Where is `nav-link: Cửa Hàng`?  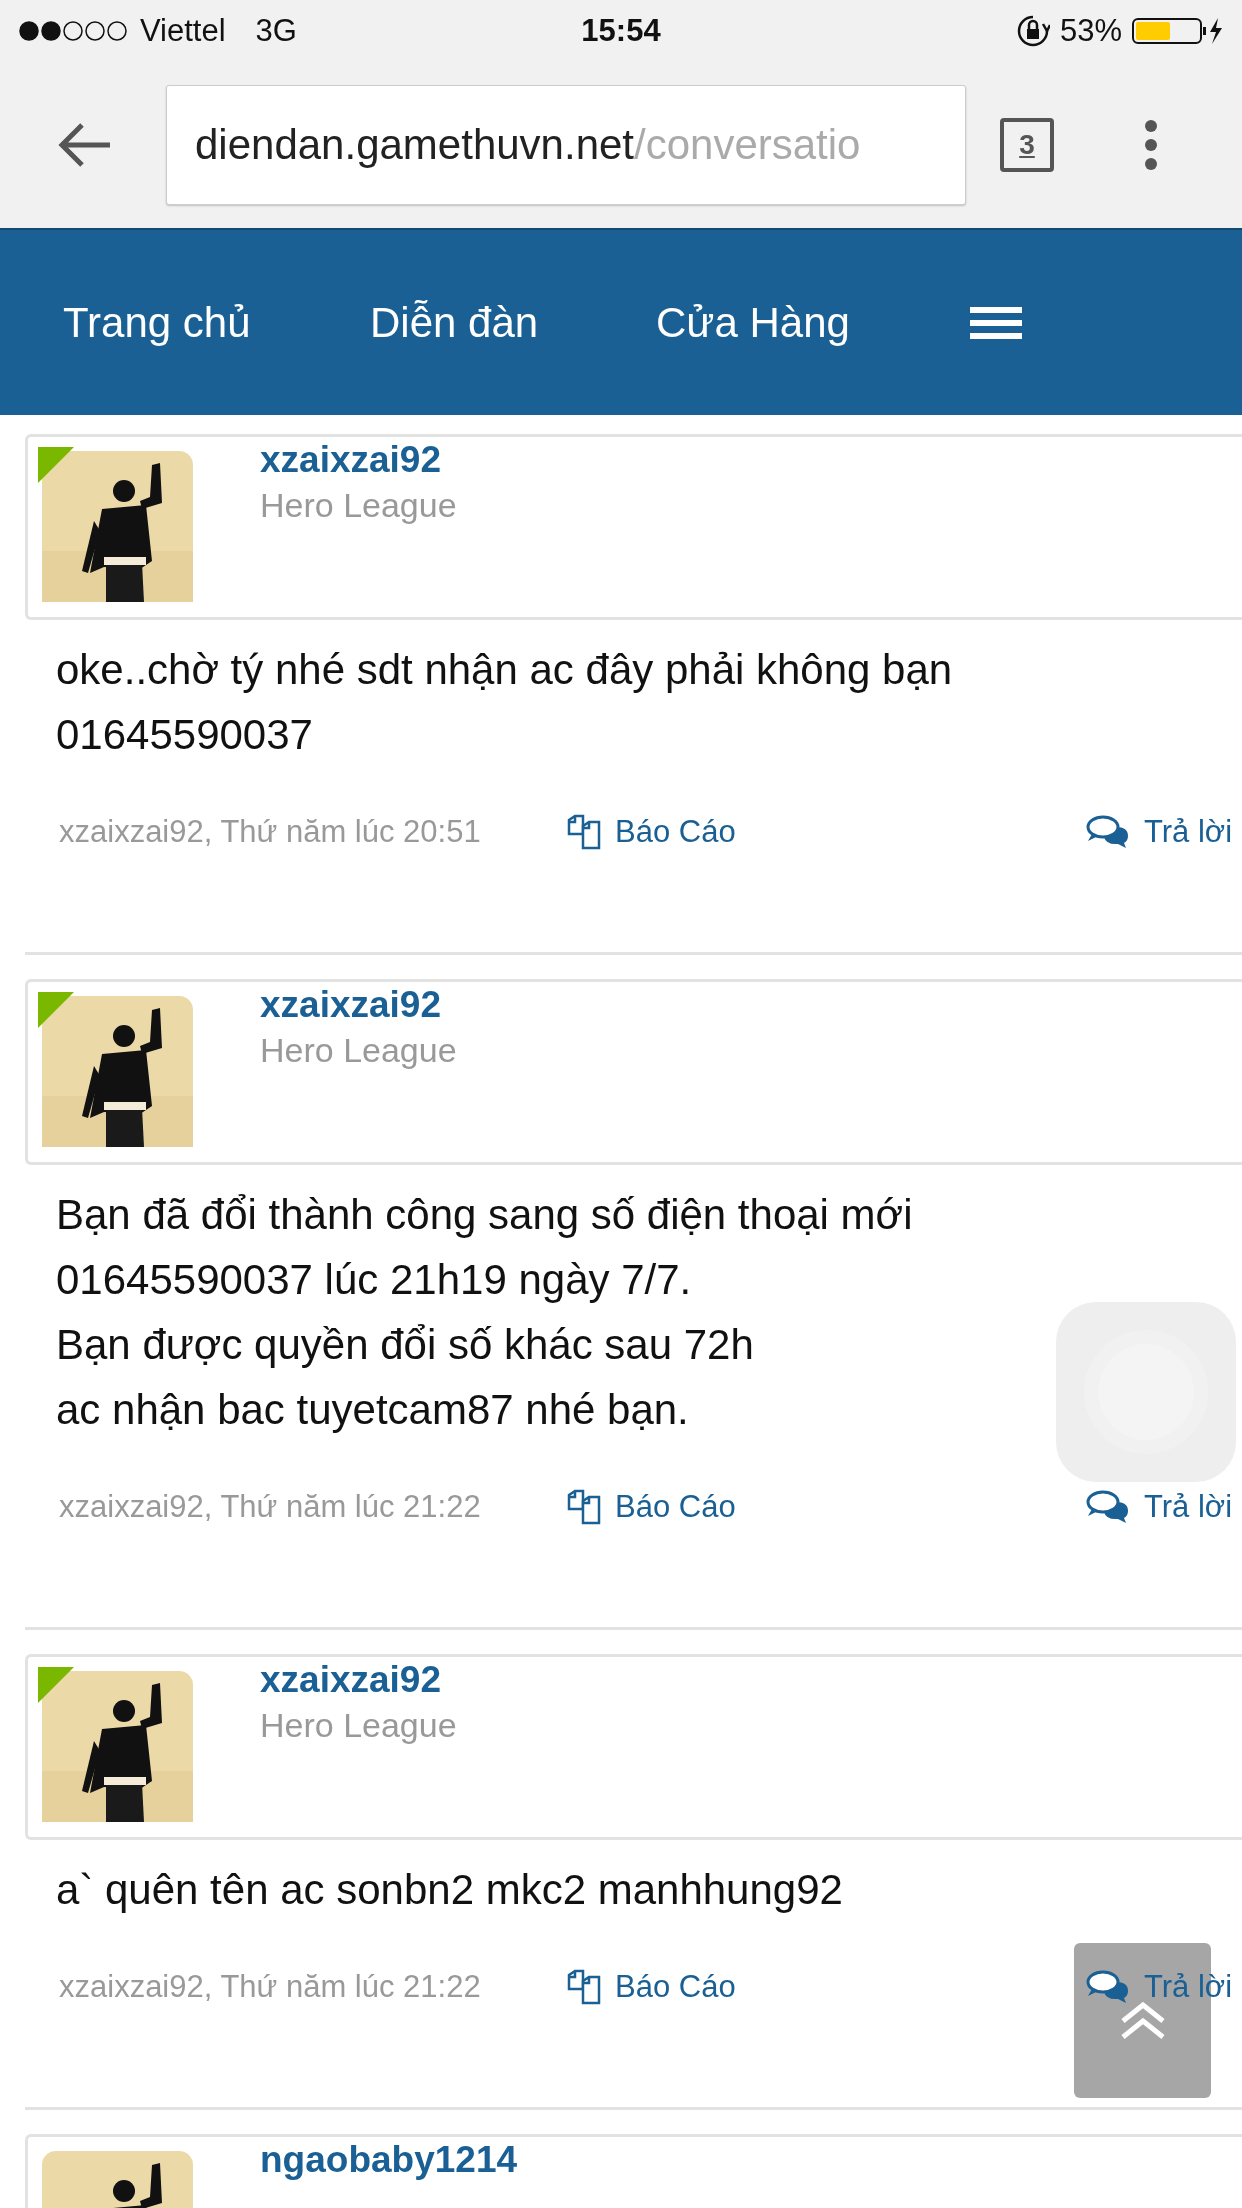
nav-link: Cửa Hàng is located at coordinates (813, 322).